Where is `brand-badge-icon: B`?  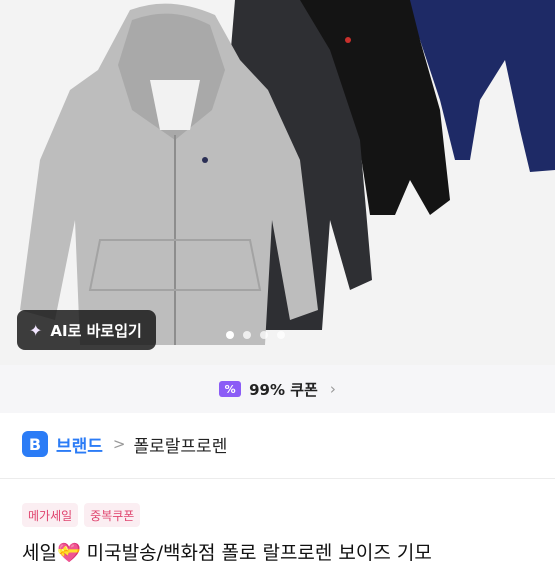
brand-badge-icon: B is located at coordinates (35, 444).